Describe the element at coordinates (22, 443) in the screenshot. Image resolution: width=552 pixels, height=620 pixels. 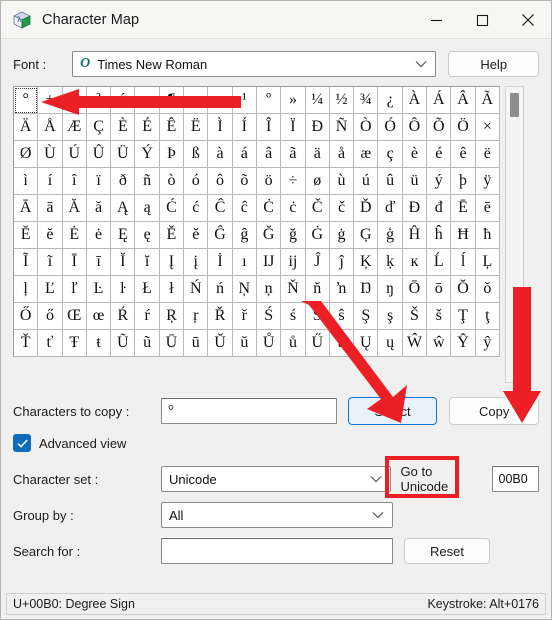
I see `advanced-view-checkbox` at that location.